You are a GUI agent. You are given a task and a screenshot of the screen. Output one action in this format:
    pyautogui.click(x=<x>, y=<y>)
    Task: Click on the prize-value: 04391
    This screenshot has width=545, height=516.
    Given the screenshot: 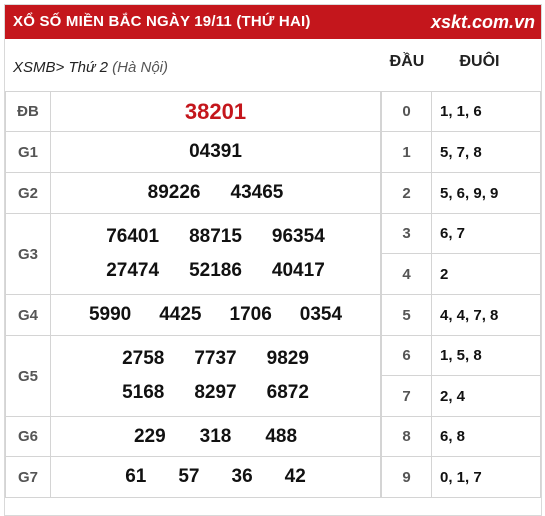 What is the action you would take?
    pyautogui.click(x=215, y=152)
    